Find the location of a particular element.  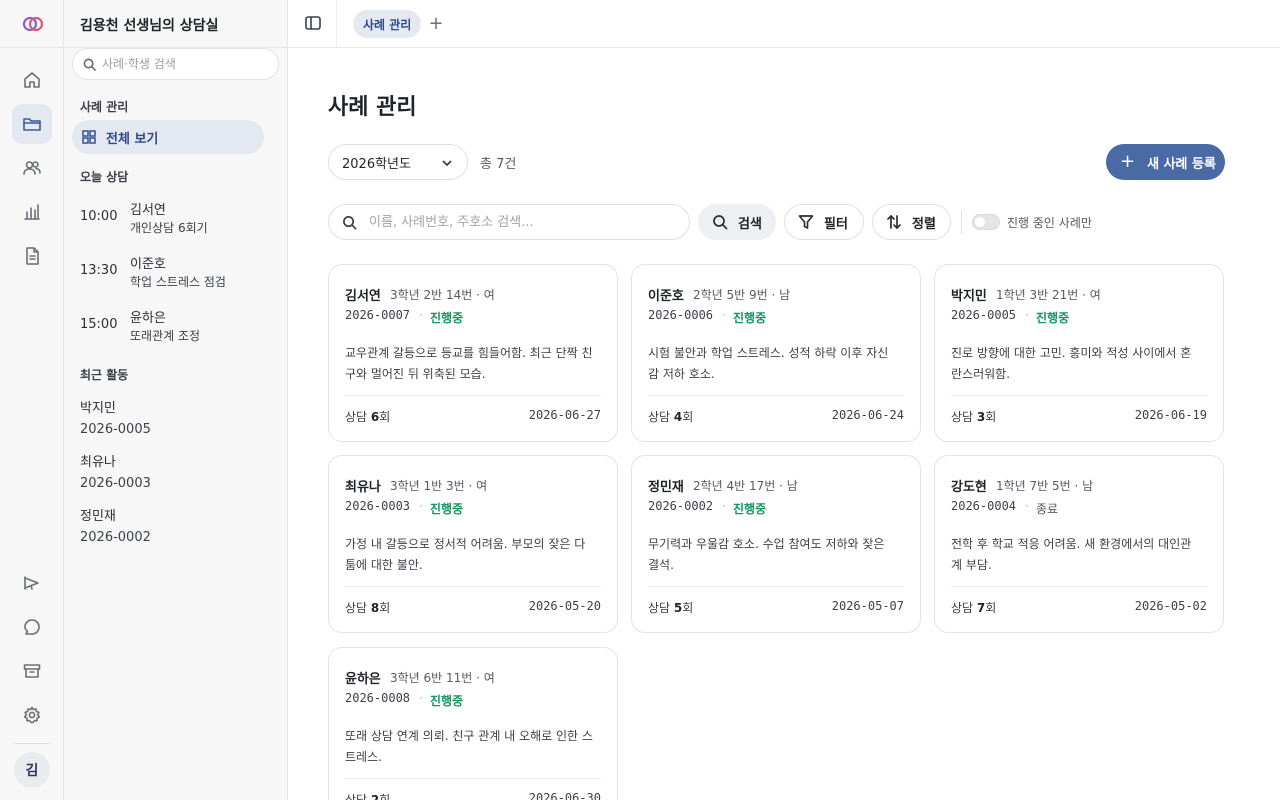

toggle-sidebar-button is located at coordinates (314, 24).